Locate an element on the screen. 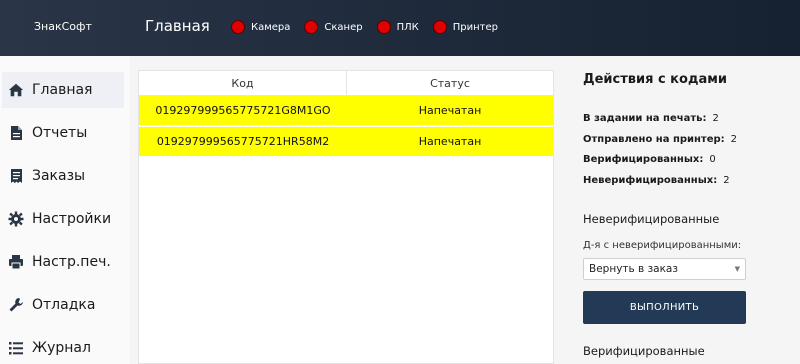  code-cell: 019297999565775721G8M1GO is located at coordinates (243, 110).